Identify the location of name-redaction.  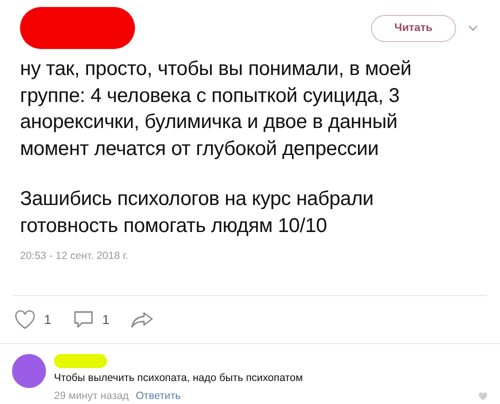
(80, 361).